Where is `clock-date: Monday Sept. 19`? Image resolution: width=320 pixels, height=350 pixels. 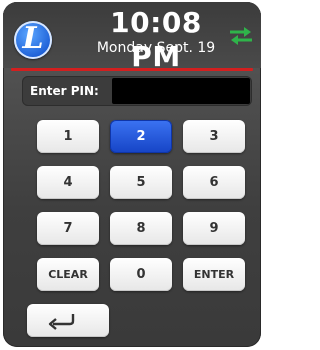 clock-date: Monday Sept. 19 is located at coordinates (156, 48).